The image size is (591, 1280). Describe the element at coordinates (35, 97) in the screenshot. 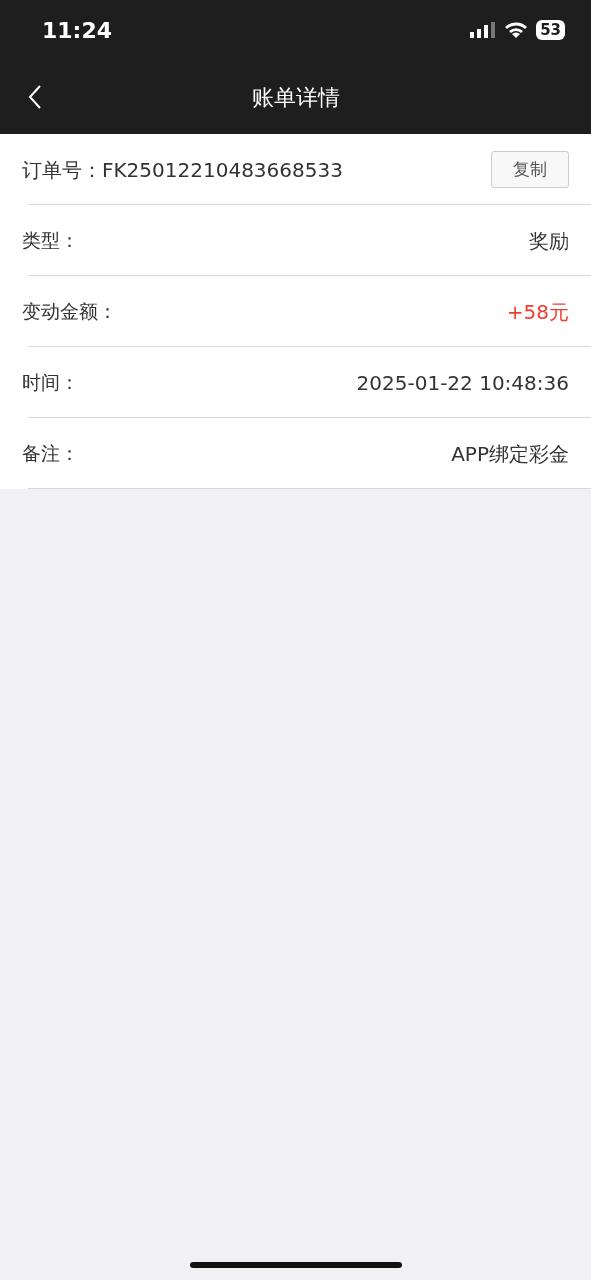

I see `back-icon` at that location.